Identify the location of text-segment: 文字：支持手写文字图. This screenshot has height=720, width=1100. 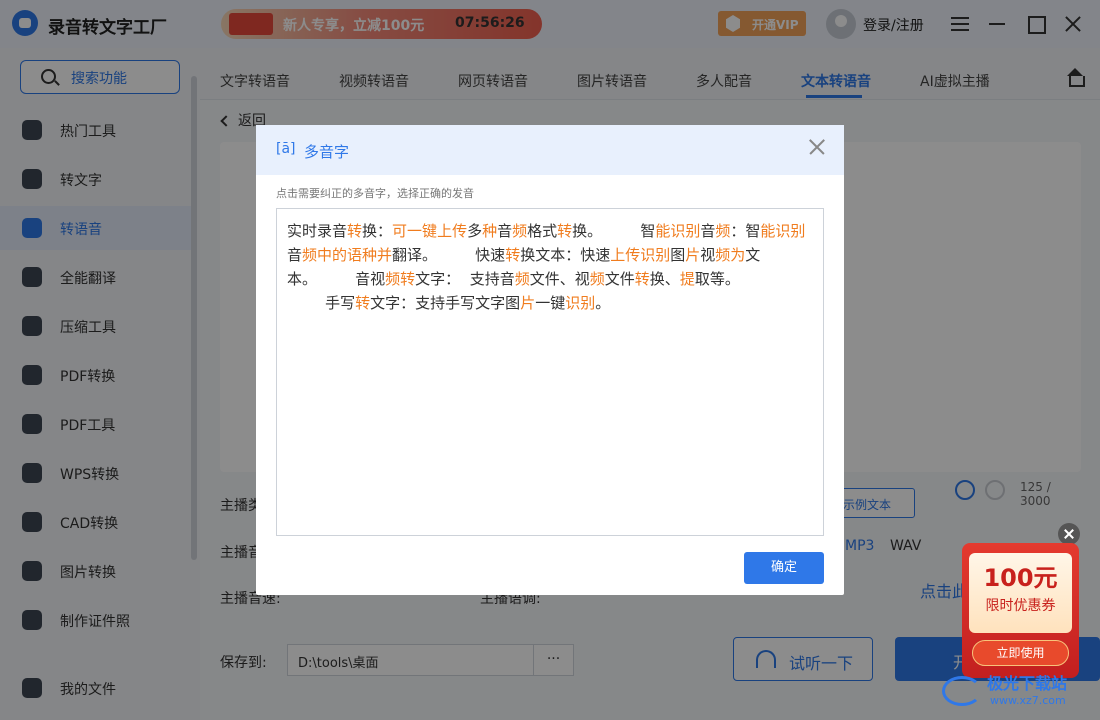
(445, 303).